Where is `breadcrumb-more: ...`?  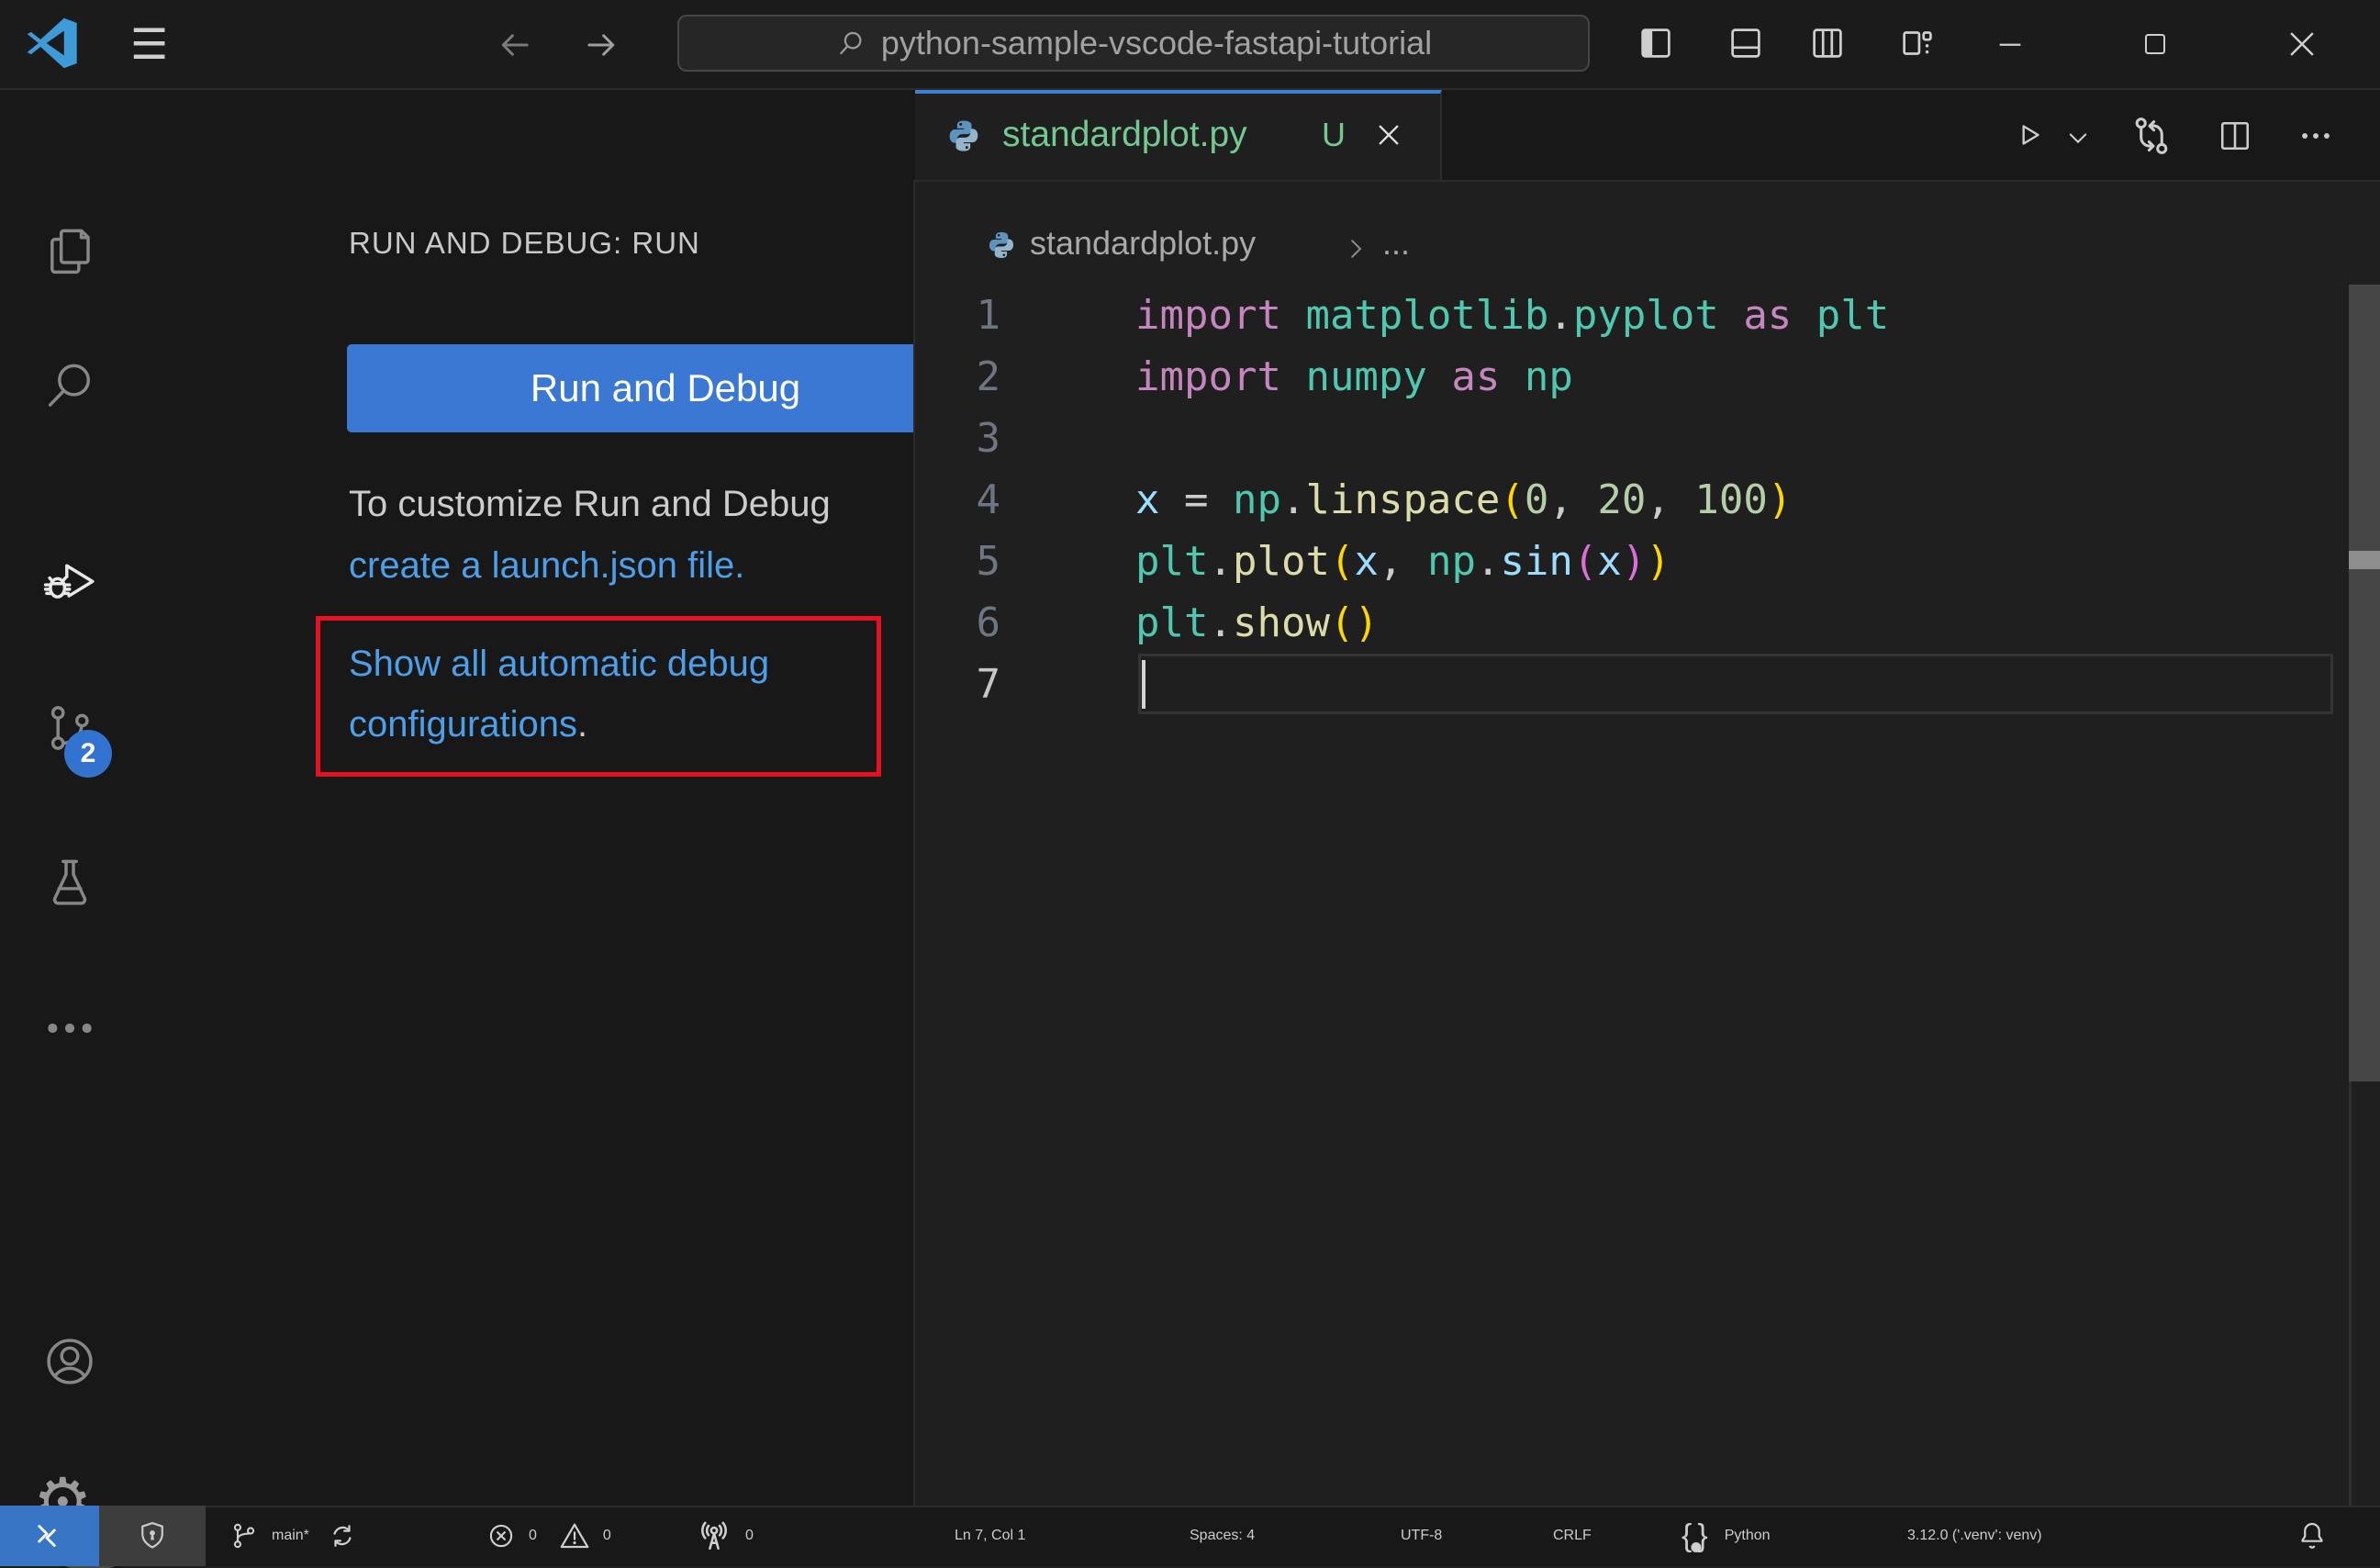 breadcrumb-more: ... is located at coordinates (1396, 243).